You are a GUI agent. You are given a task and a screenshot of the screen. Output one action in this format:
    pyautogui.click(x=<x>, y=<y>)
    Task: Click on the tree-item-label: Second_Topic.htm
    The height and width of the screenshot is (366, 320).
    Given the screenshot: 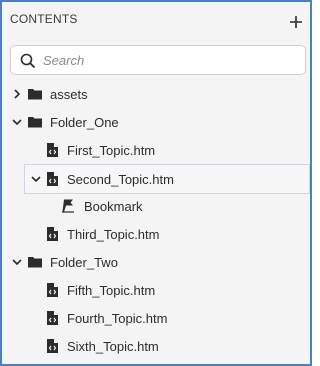 What is the action you would take?
    pyautogui.click(x=120, y=179)
    